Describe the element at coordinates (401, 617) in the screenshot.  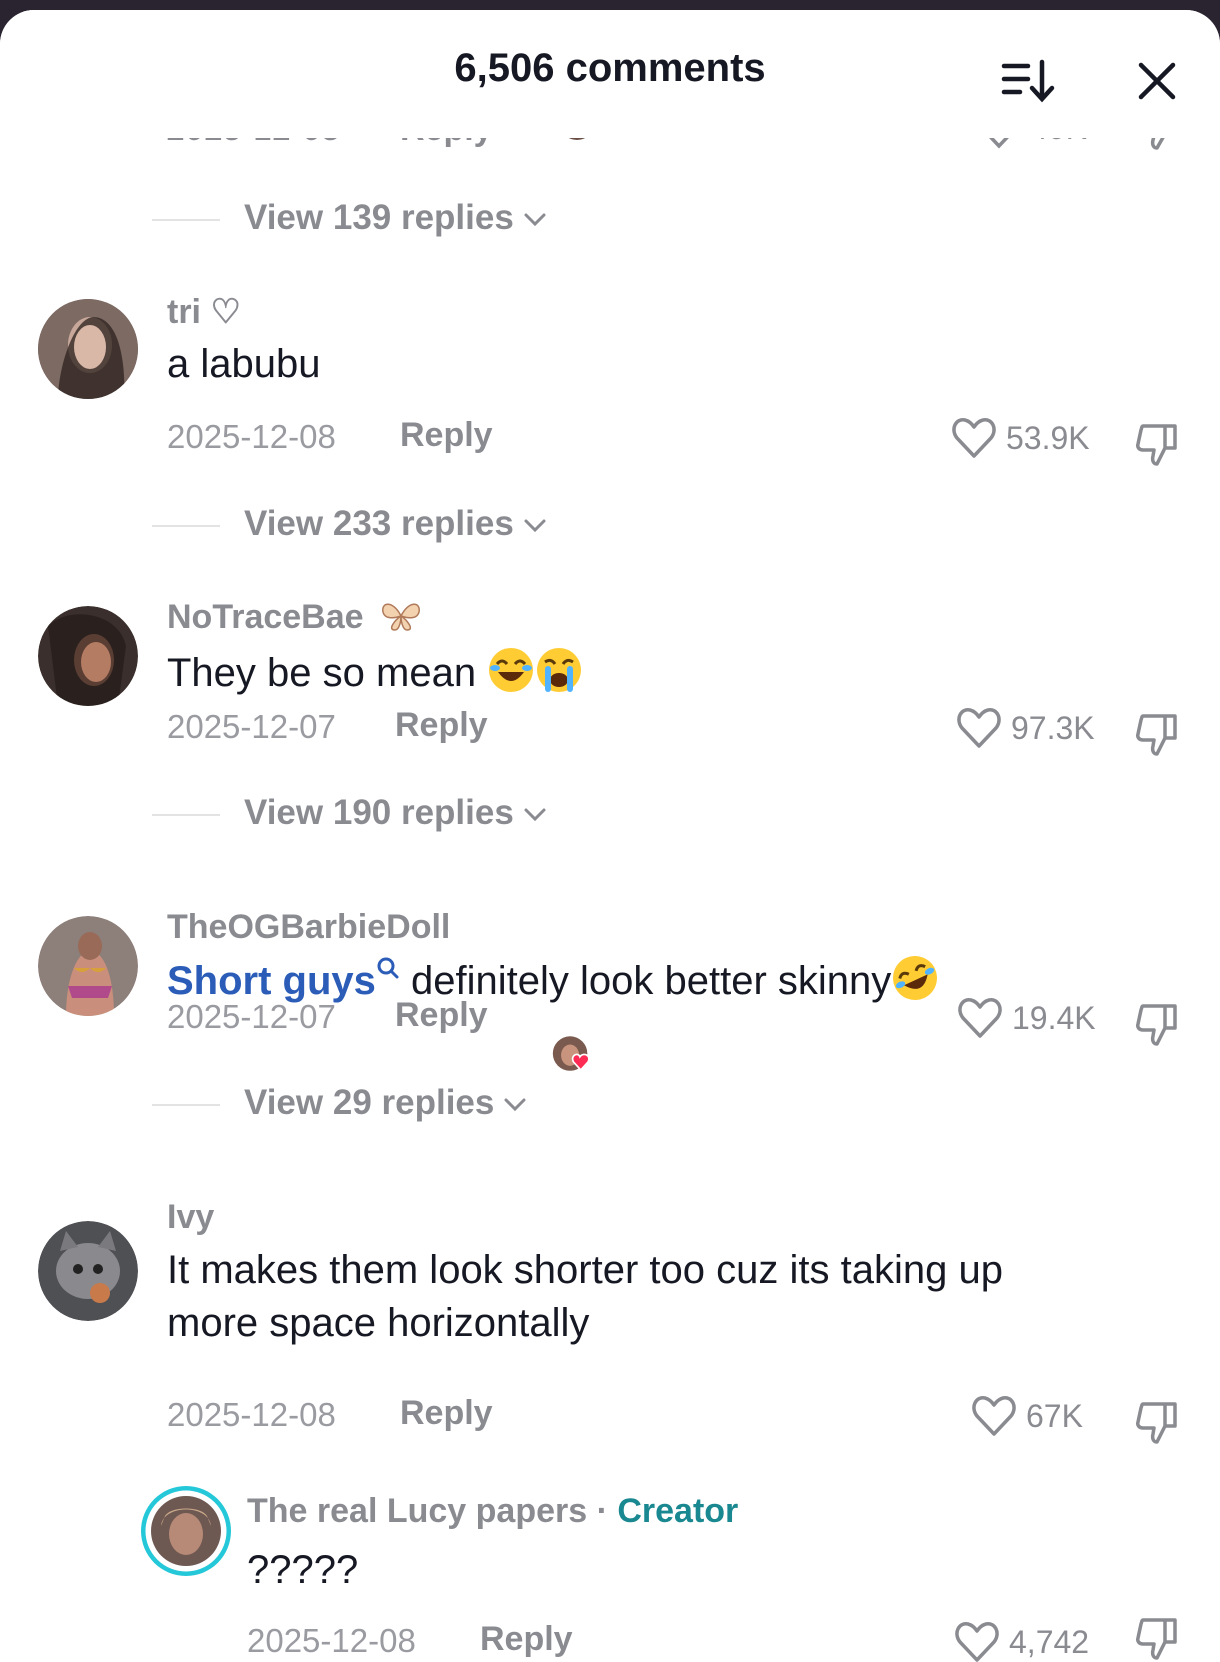
I see `butterfly-emoji-icon` at that location.